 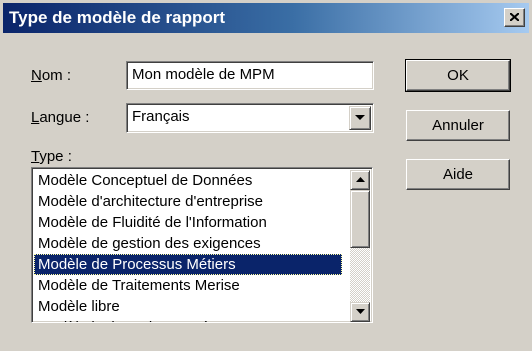 I want to click on scroll-up-button, so click(x=360, y=180).